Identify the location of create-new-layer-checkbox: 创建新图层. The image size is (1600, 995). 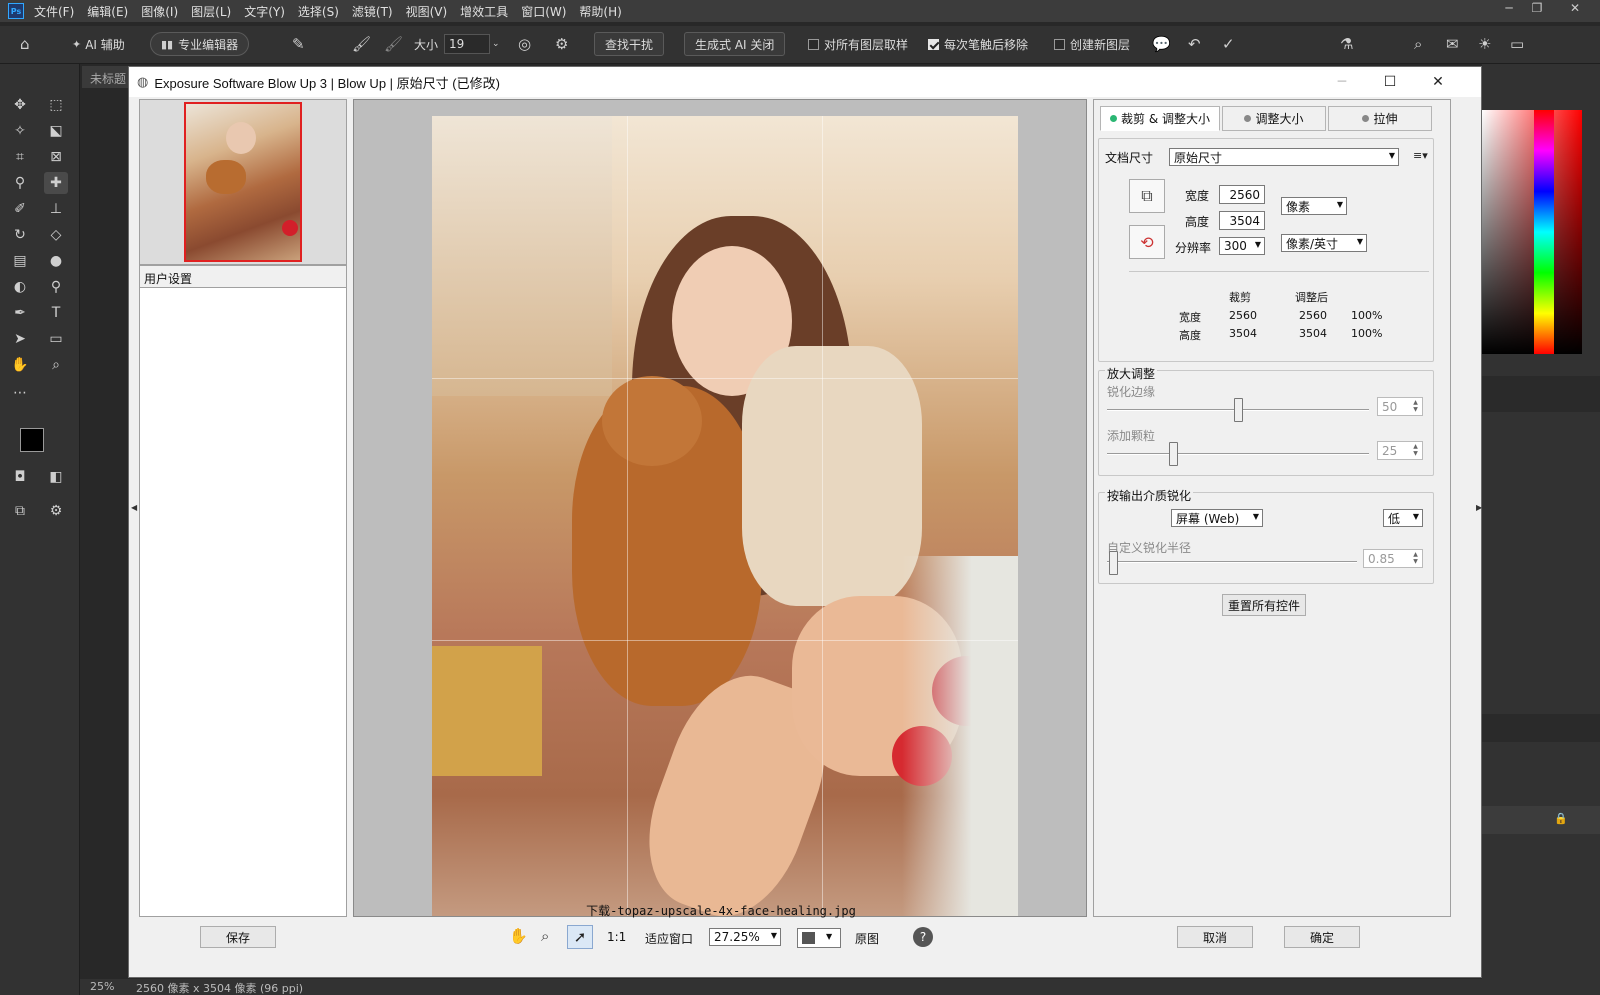
(1092, 44).